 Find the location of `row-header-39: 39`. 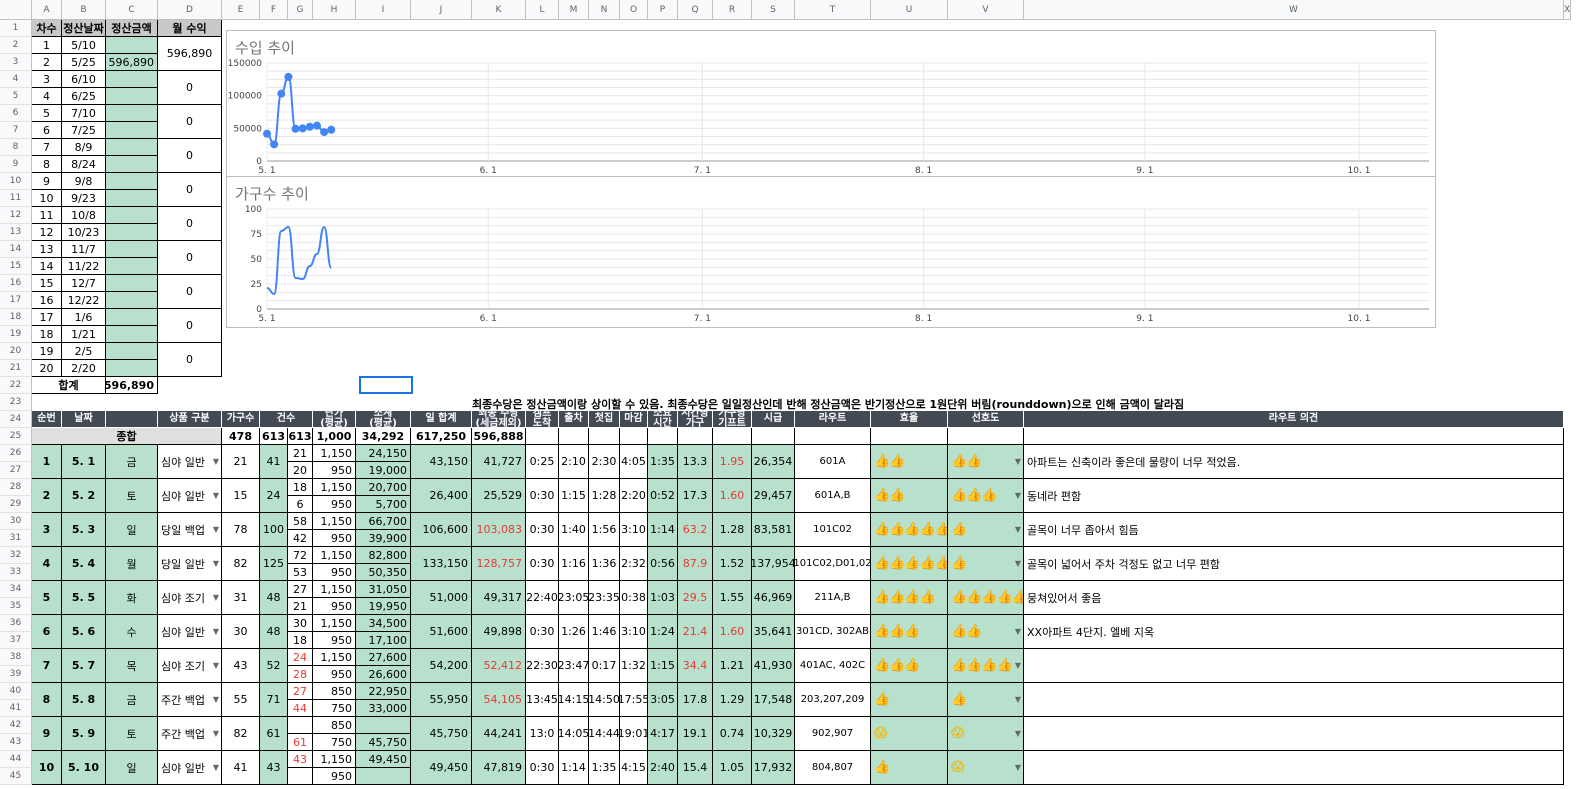

row-header-39: 39 is located at coordinates (16, 674).